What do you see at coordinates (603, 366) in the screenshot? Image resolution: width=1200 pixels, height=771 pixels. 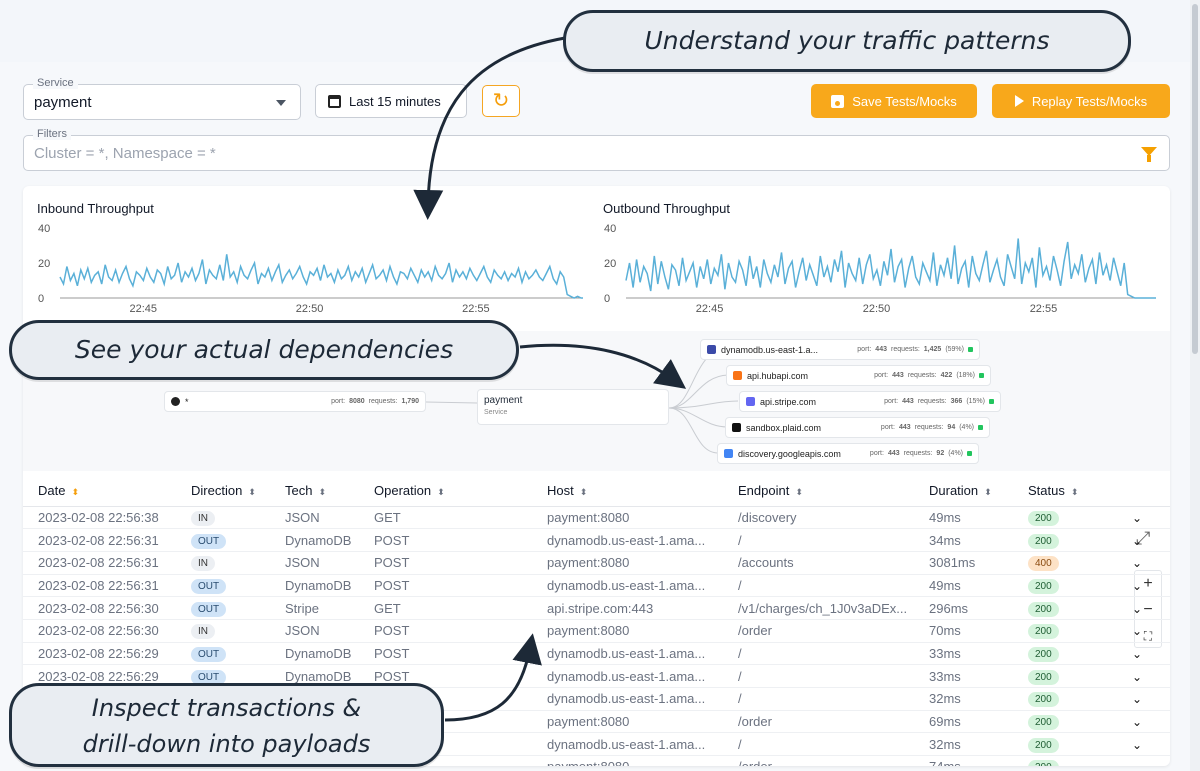 I see `arrow-dependencies` at bounding box center [603, 366].